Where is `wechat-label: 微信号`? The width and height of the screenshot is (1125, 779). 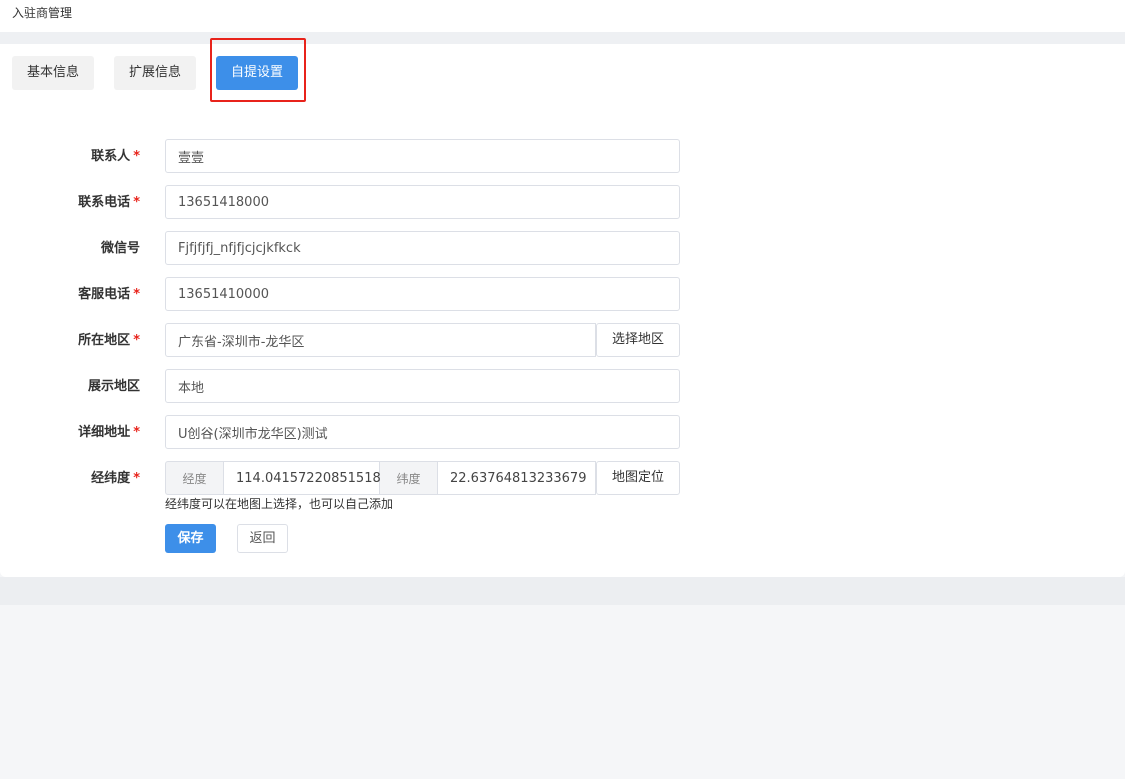 wechat-label: 微信号 is located at coordinates (90, 246).